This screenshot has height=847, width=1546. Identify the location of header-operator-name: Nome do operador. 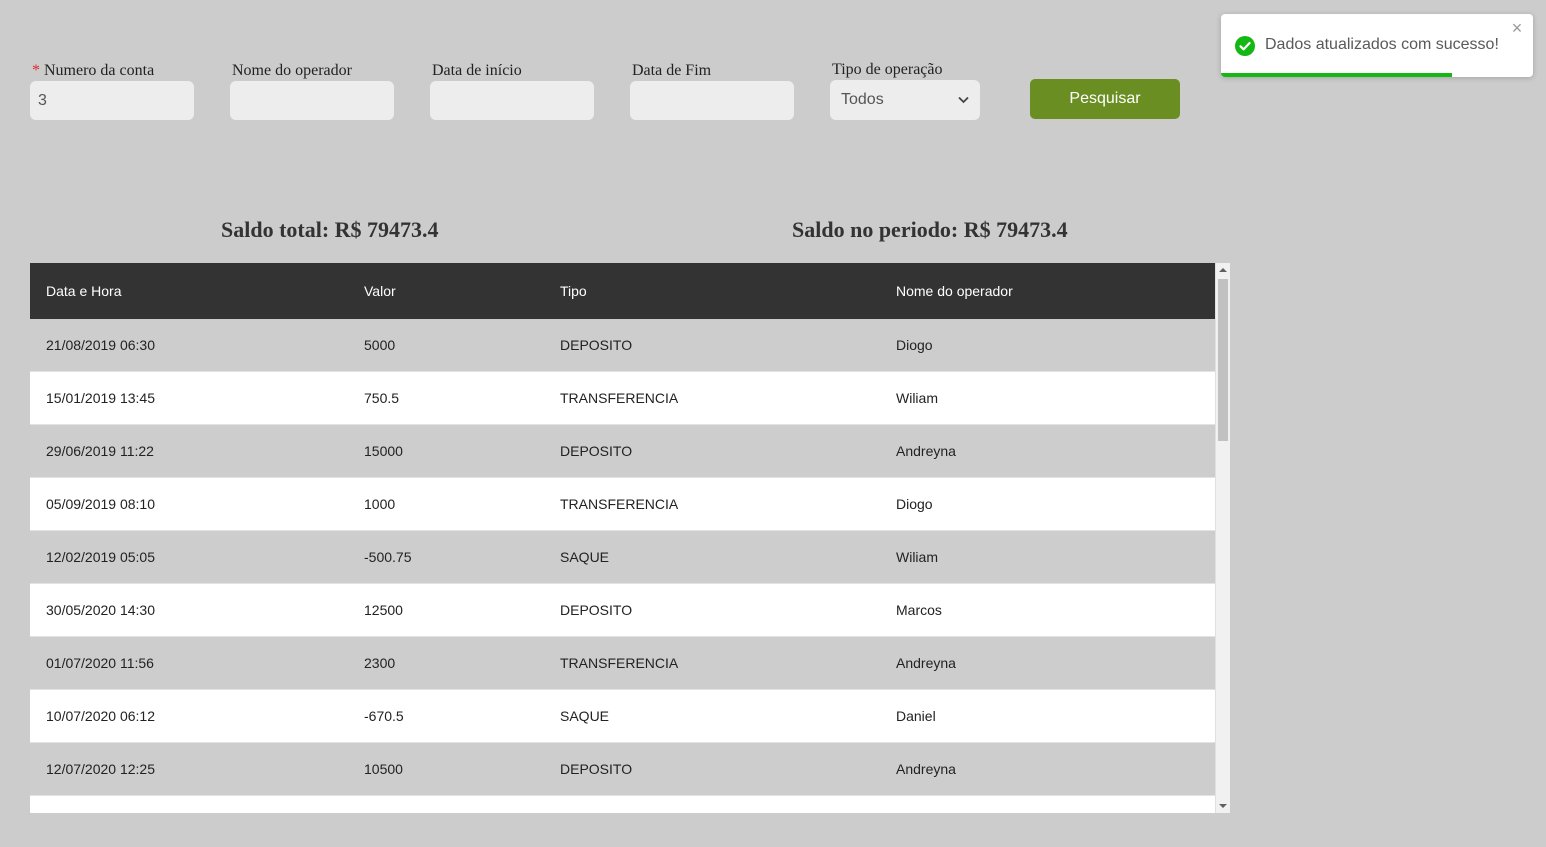
(954, 291).